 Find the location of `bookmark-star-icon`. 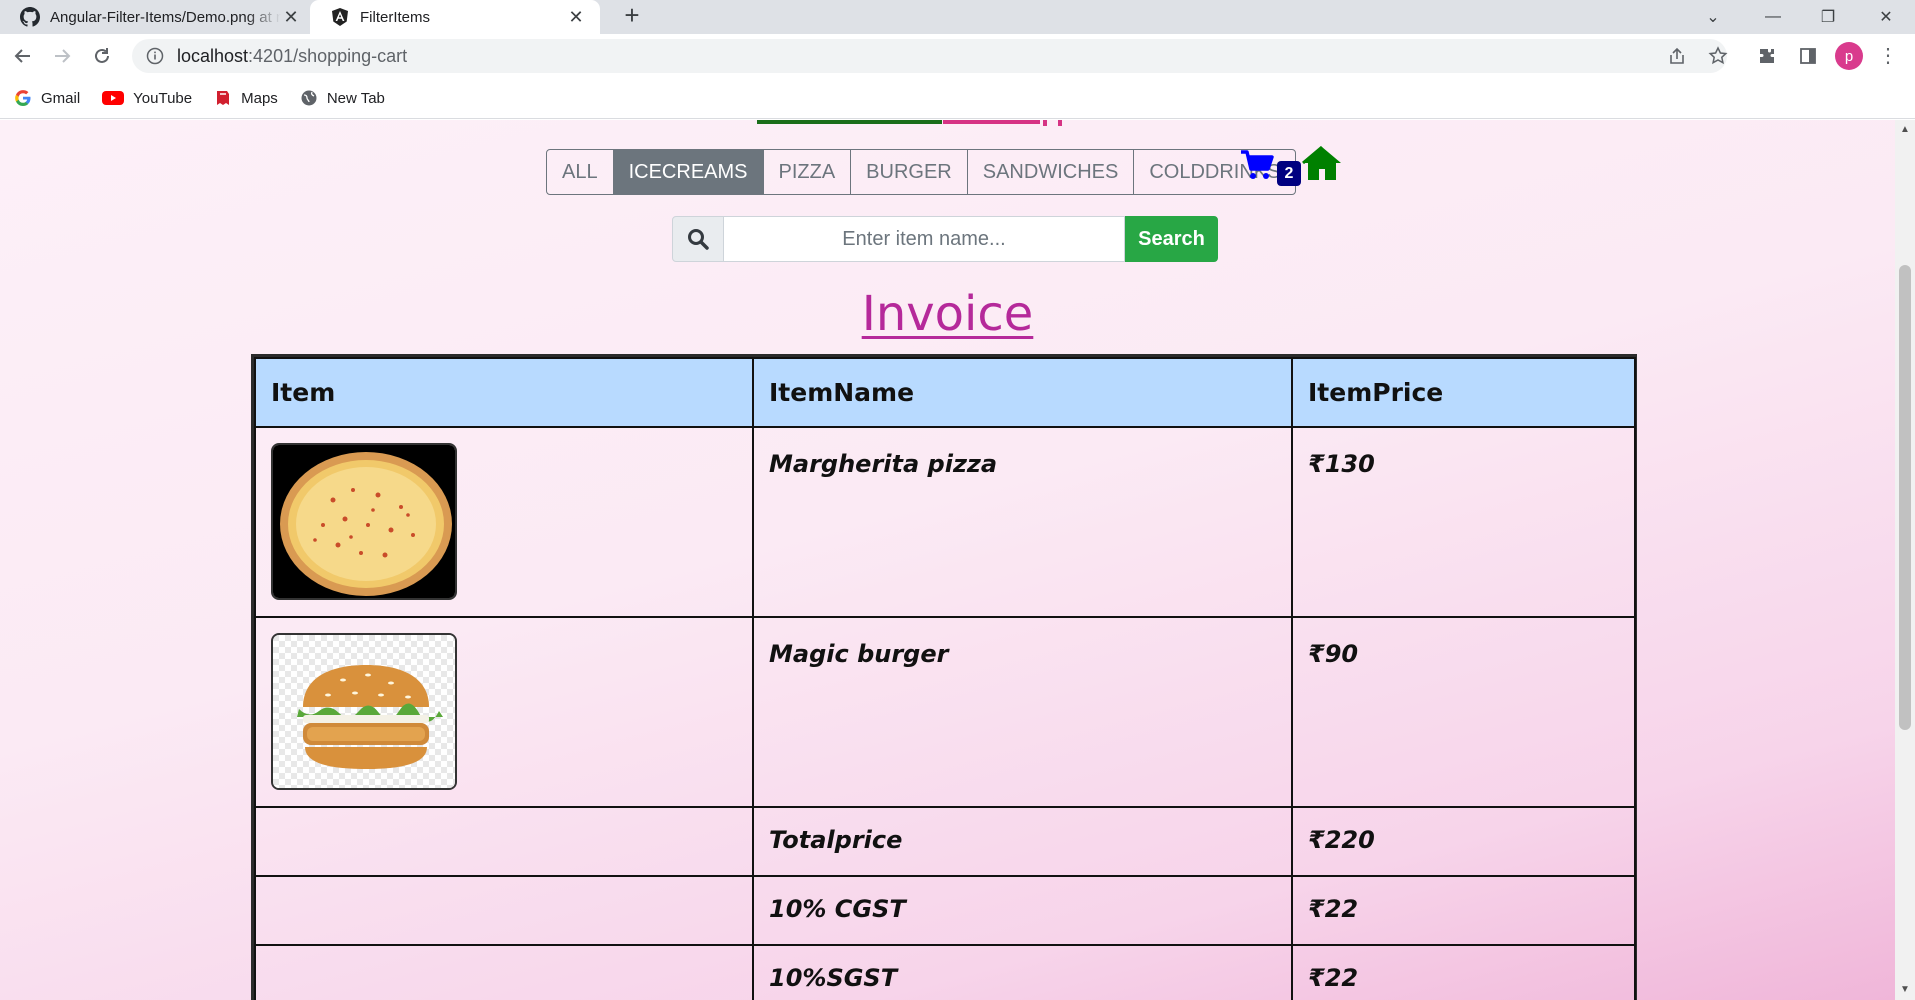

bookmark-star-icon is located at coordinates (1718, 56).